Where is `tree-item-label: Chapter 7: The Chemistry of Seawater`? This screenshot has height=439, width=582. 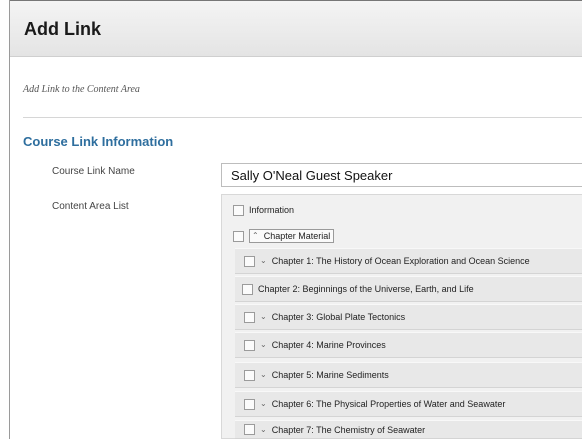 tree-item-label: Chapter 7: The Chemistry of Seawater is located at coordinates (348, 429).